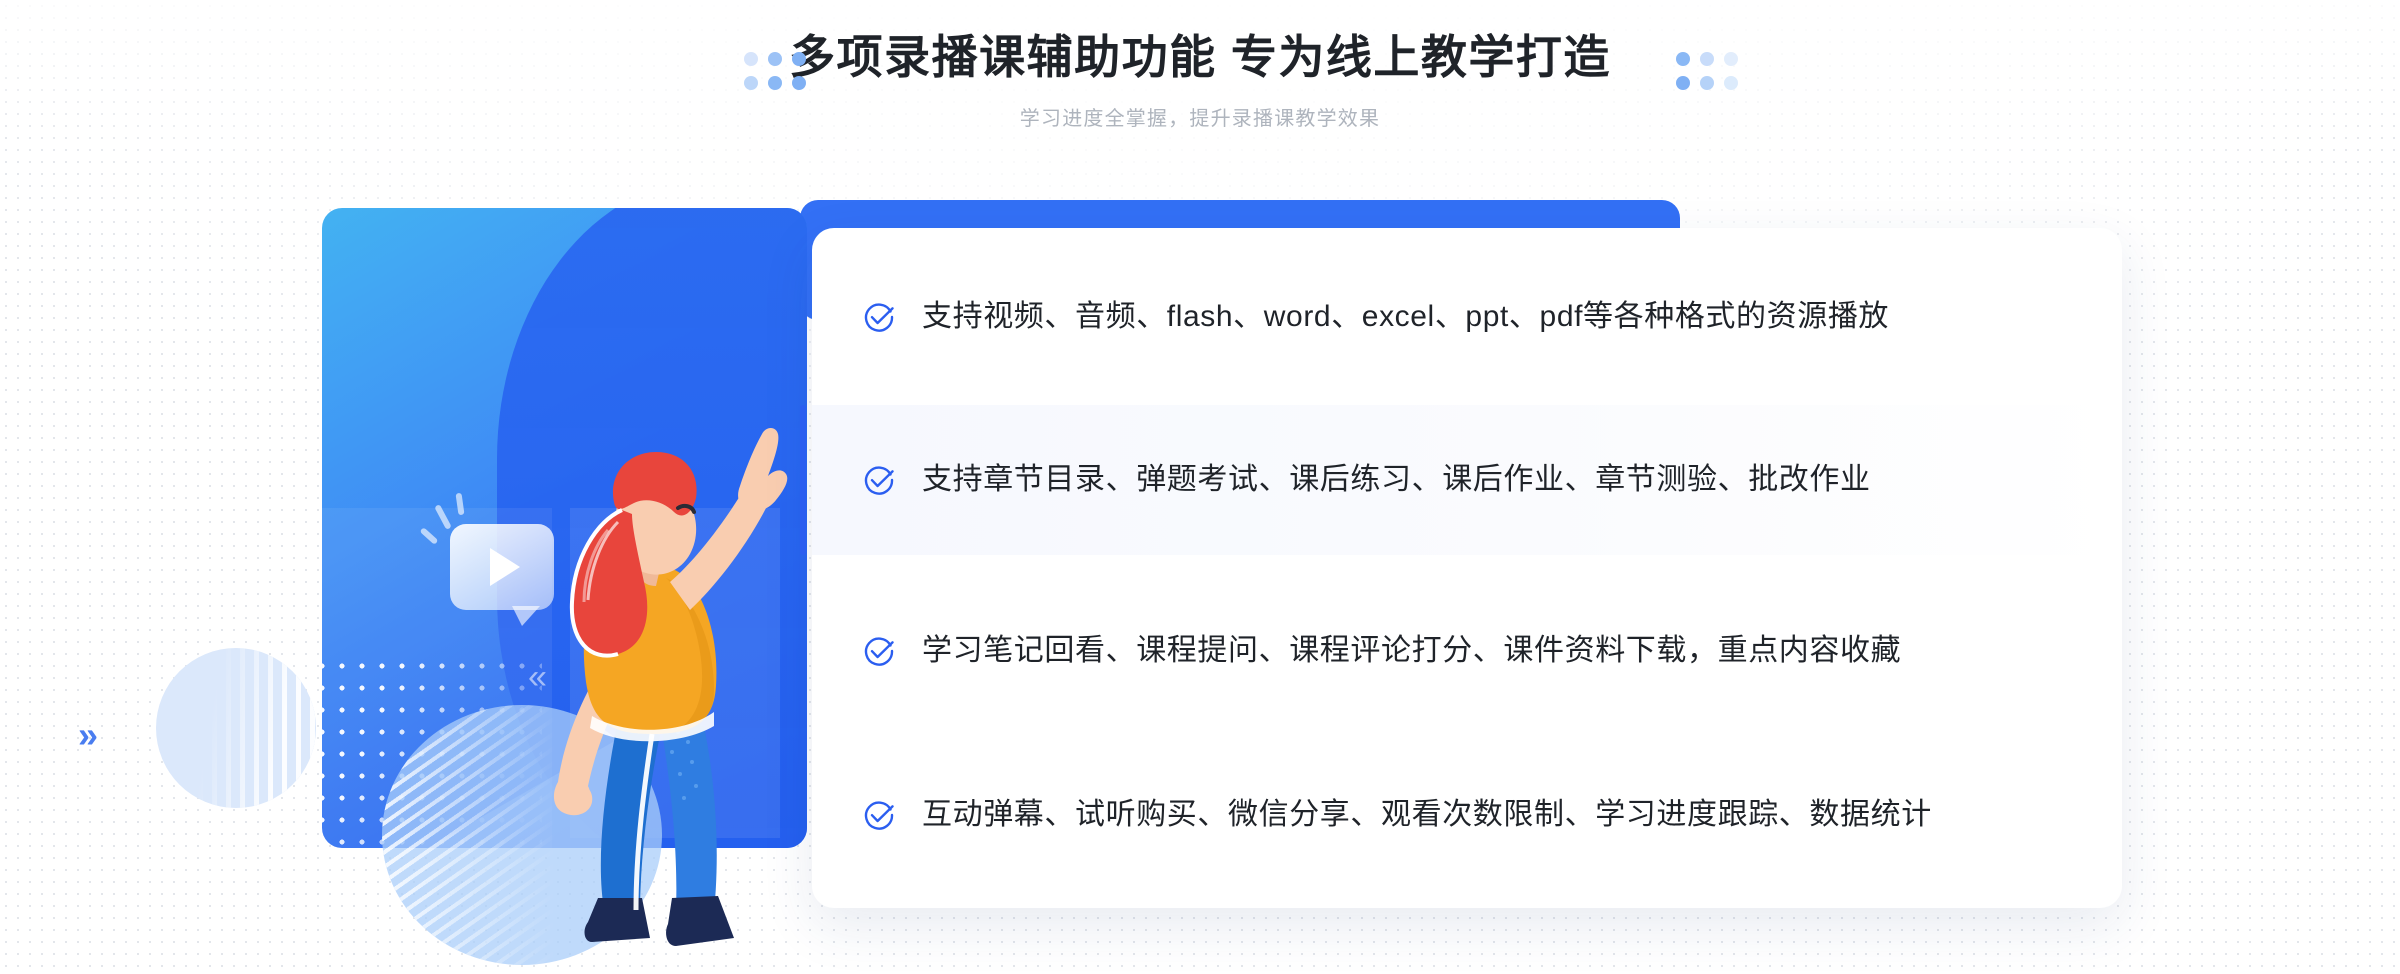 The width and height of the screenshot is (2400, 974). I want to click on feature-text: 支持章节目录、弹题考试、课后练习、课后作业、章节测验、批改作业, so click(1396, 479).